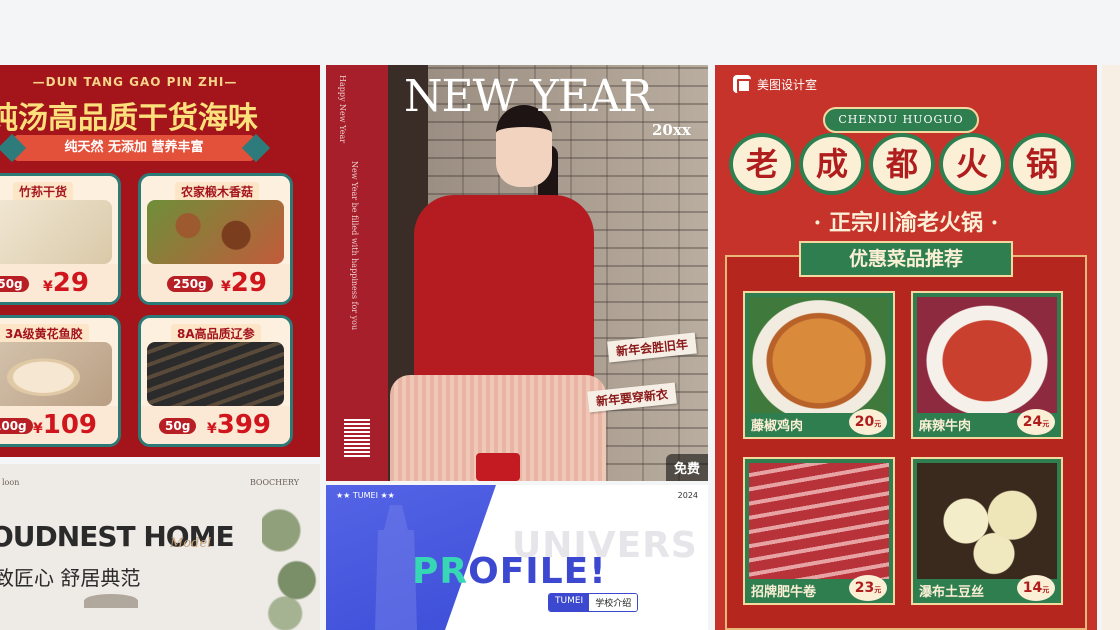 The width and height of the screenshot is (1120, 630). I want to click on product-price: ¥399, so click(239, 425).